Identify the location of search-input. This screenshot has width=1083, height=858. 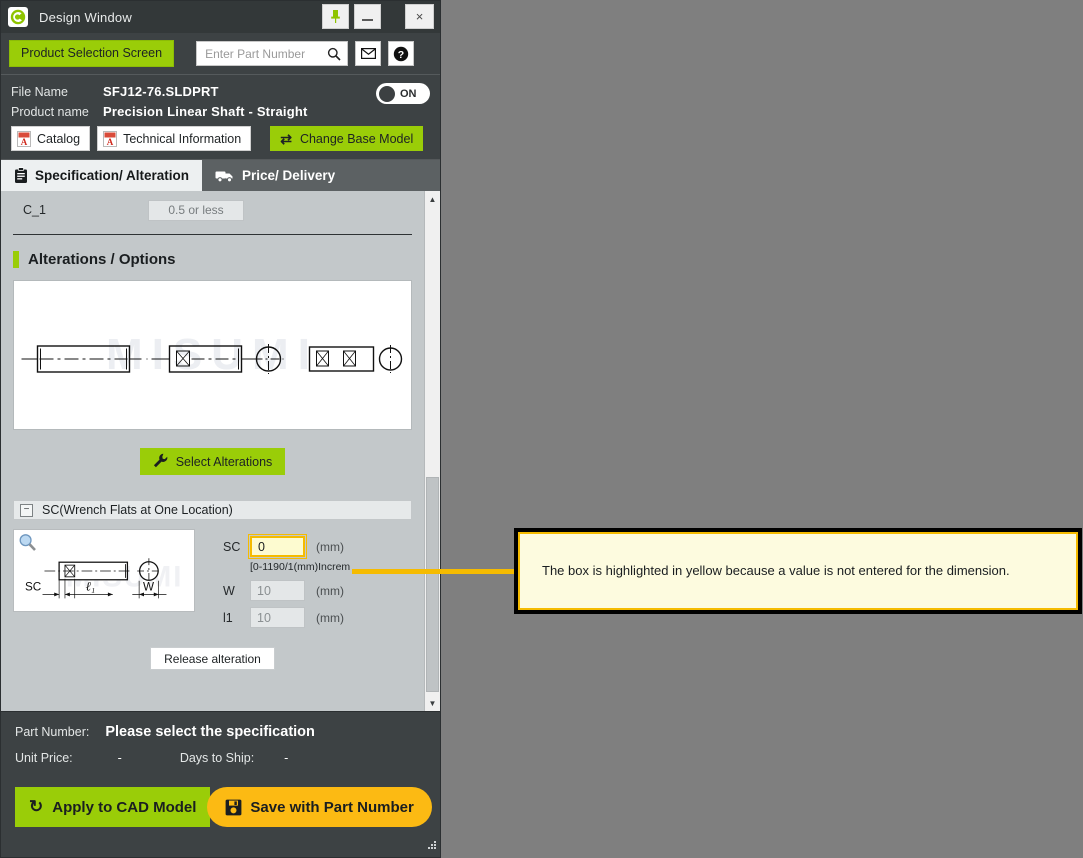
(265, 53).